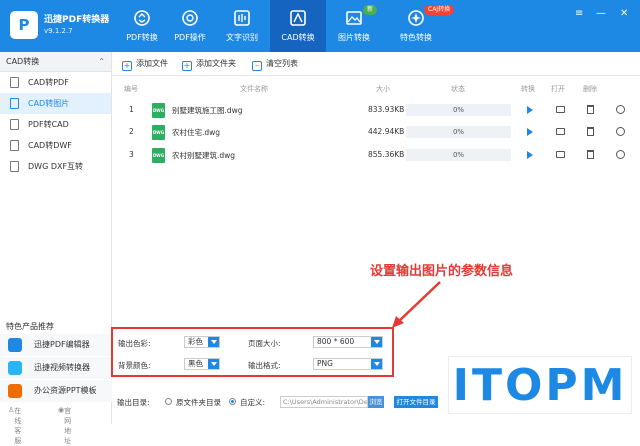 Image resolution: width=640 pixels, height=446 pixels. Describe the element at coordinates (202, 342) in the screenshot. I see `color-select: 彩色` at that location.